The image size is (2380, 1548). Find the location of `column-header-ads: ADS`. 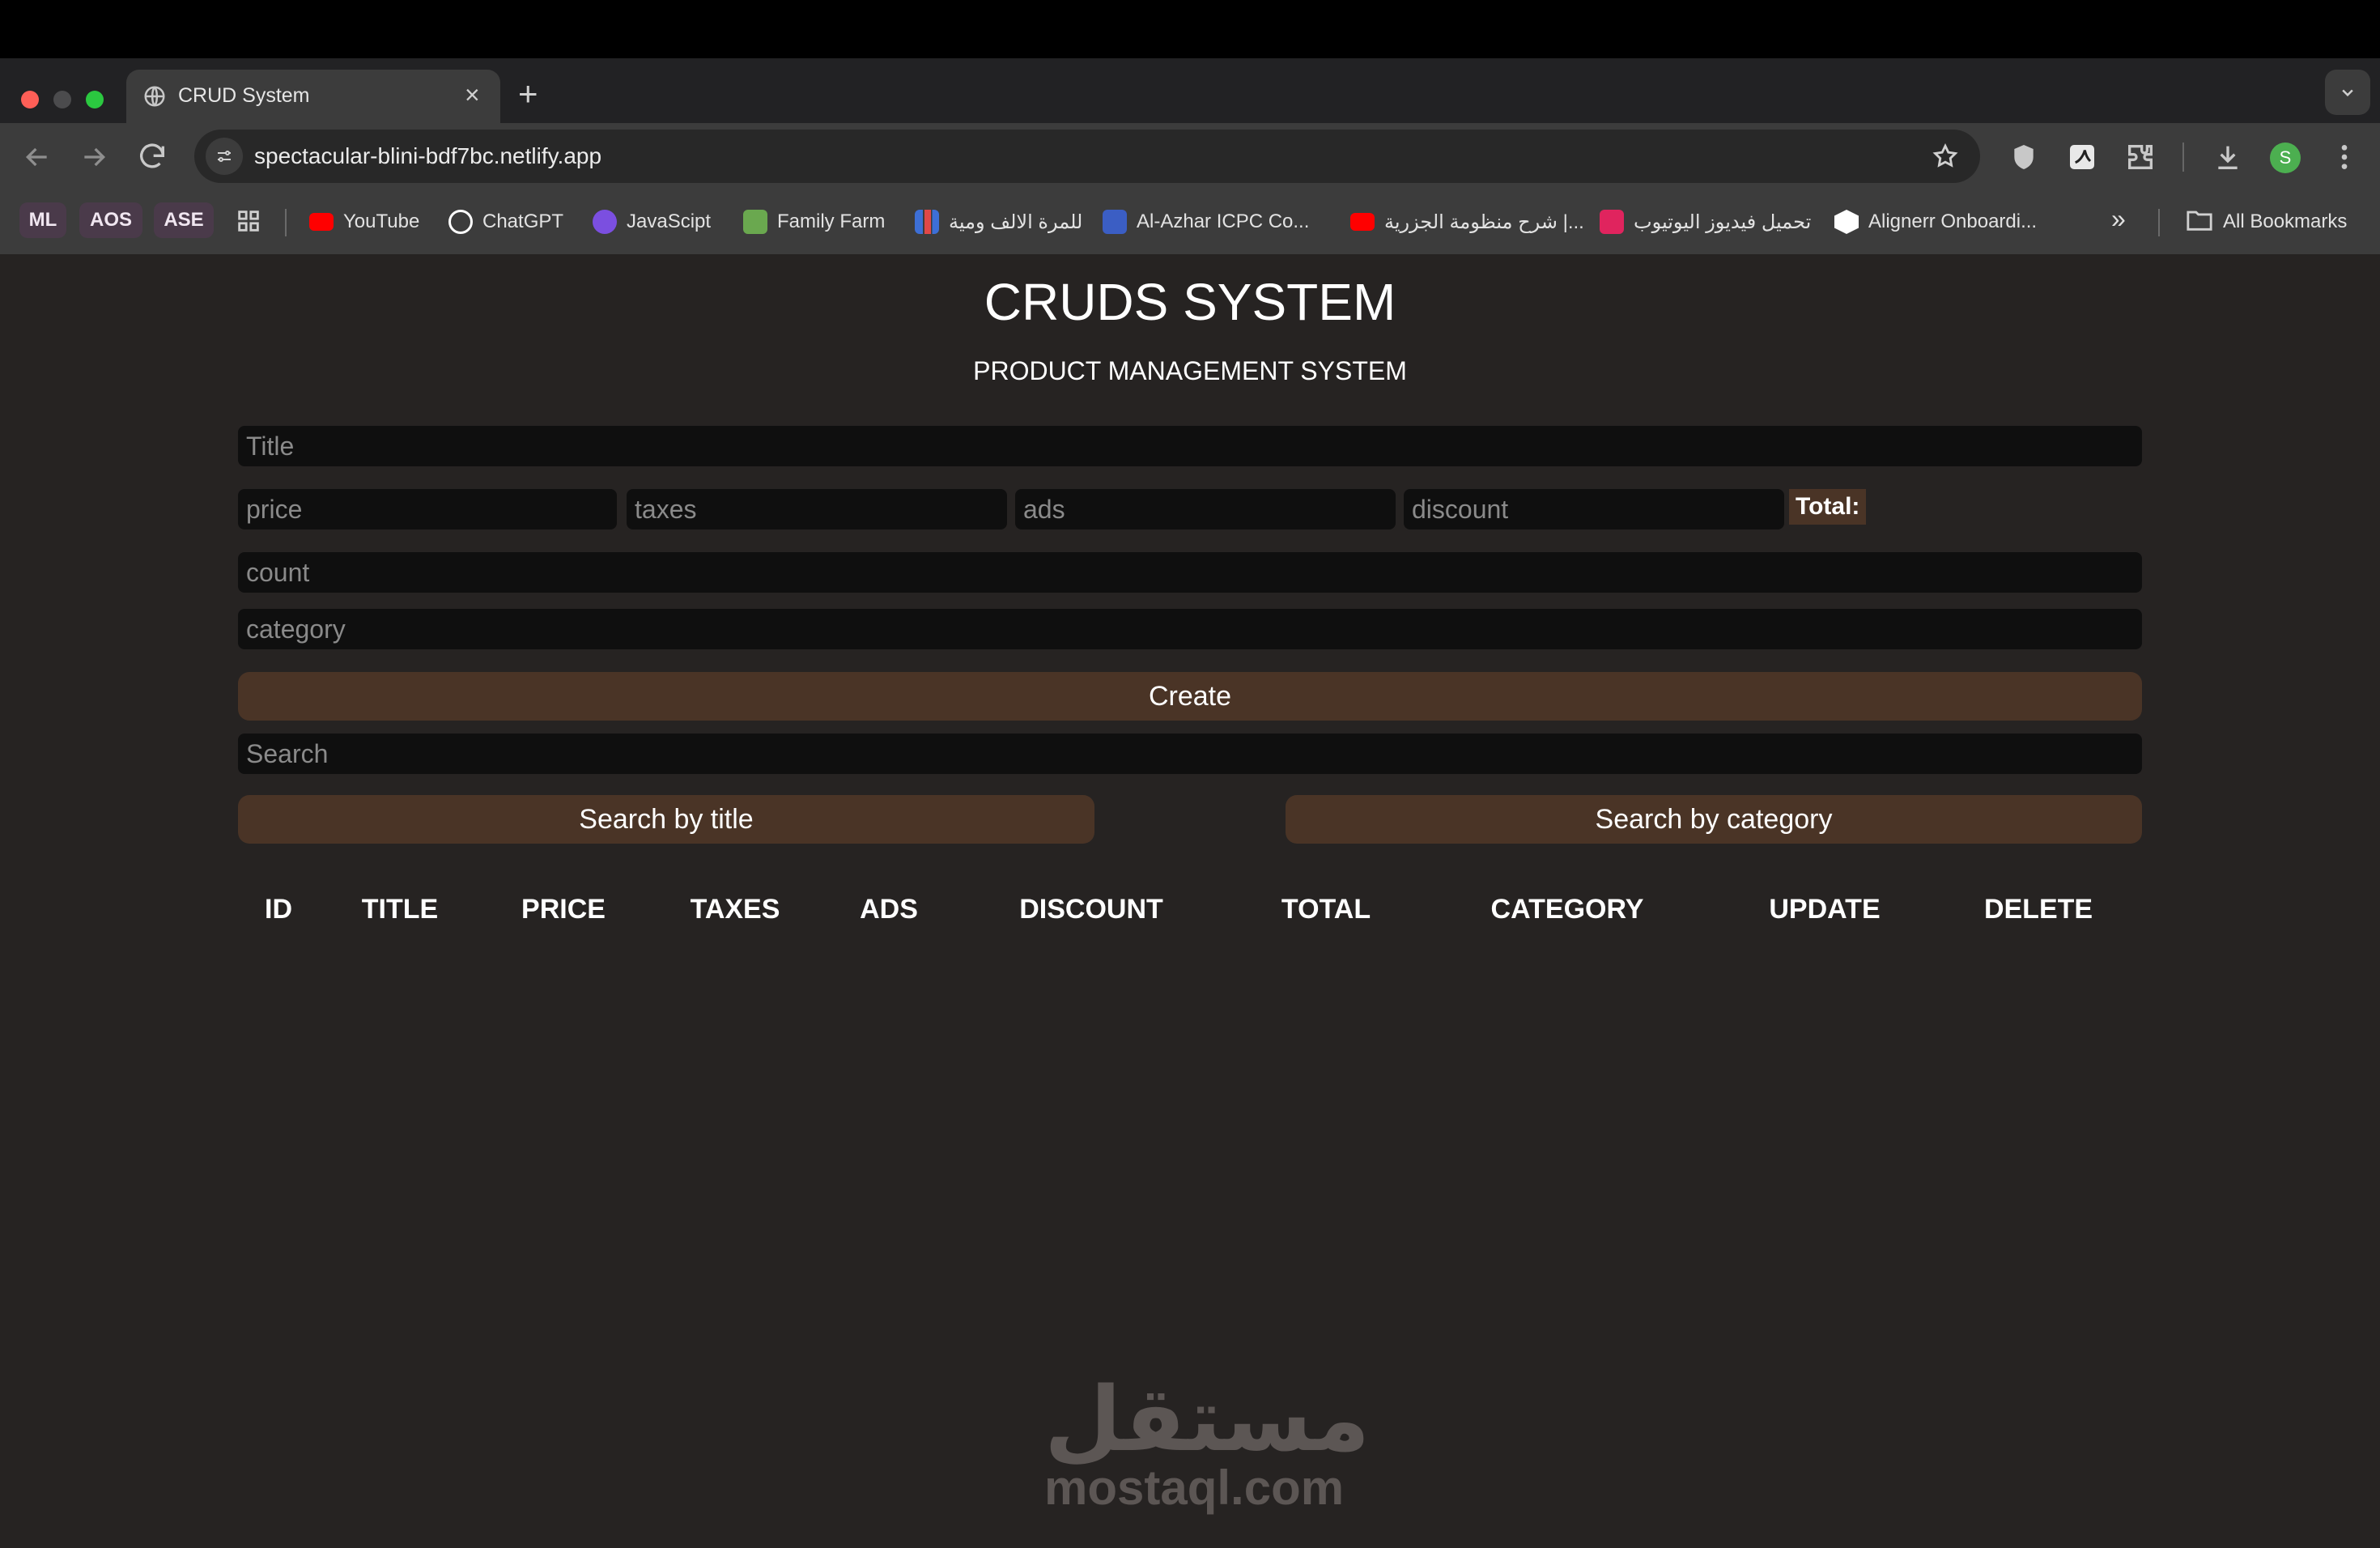

column-header-ads: ADS is located at coordinates (889, 910).